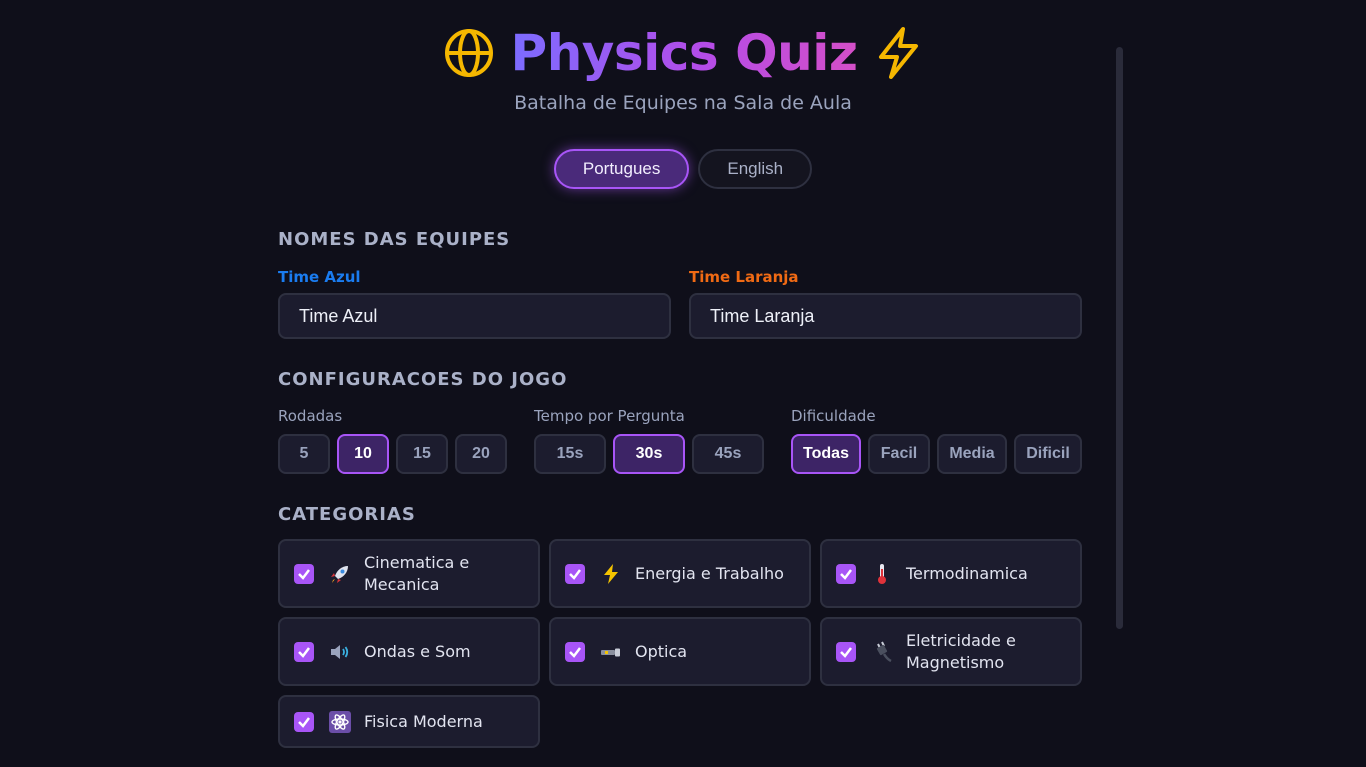 The width and height of the screenshot is (1366, 767). I want to click on category-label: Energia e Trabalho, so click(709, 573).